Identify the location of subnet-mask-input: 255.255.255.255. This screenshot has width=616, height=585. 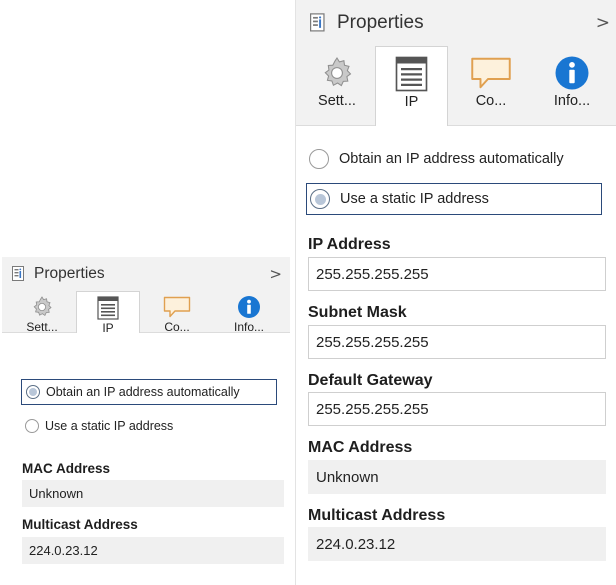
(457, 342).